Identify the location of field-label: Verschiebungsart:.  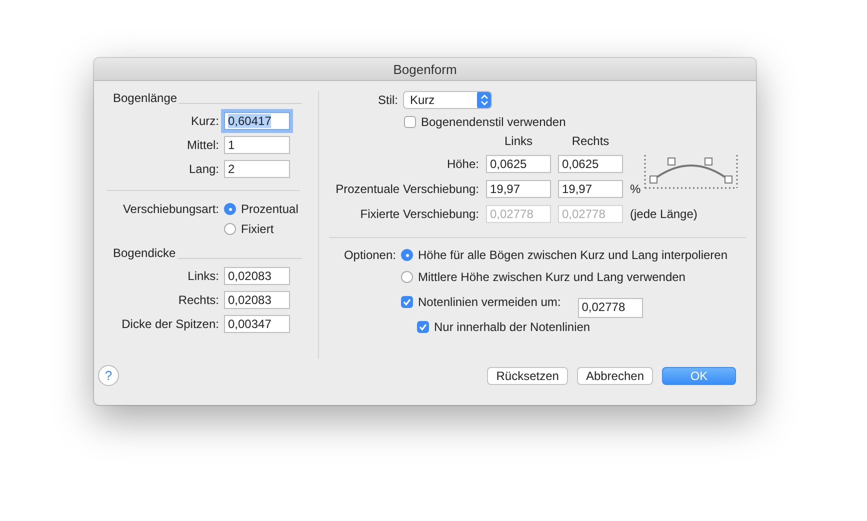
(170, 210).